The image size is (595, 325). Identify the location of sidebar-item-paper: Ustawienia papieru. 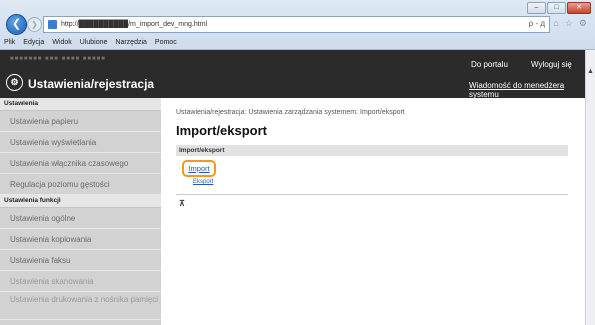
(80, 121).